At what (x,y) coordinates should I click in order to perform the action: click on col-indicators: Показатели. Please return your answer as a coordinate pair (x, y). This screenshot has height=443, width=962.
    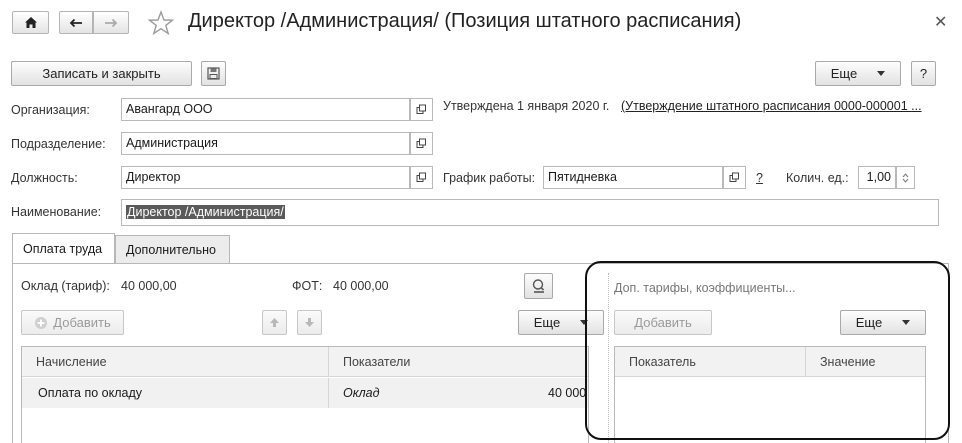
    Looking at the image, I should click on (458, 362).